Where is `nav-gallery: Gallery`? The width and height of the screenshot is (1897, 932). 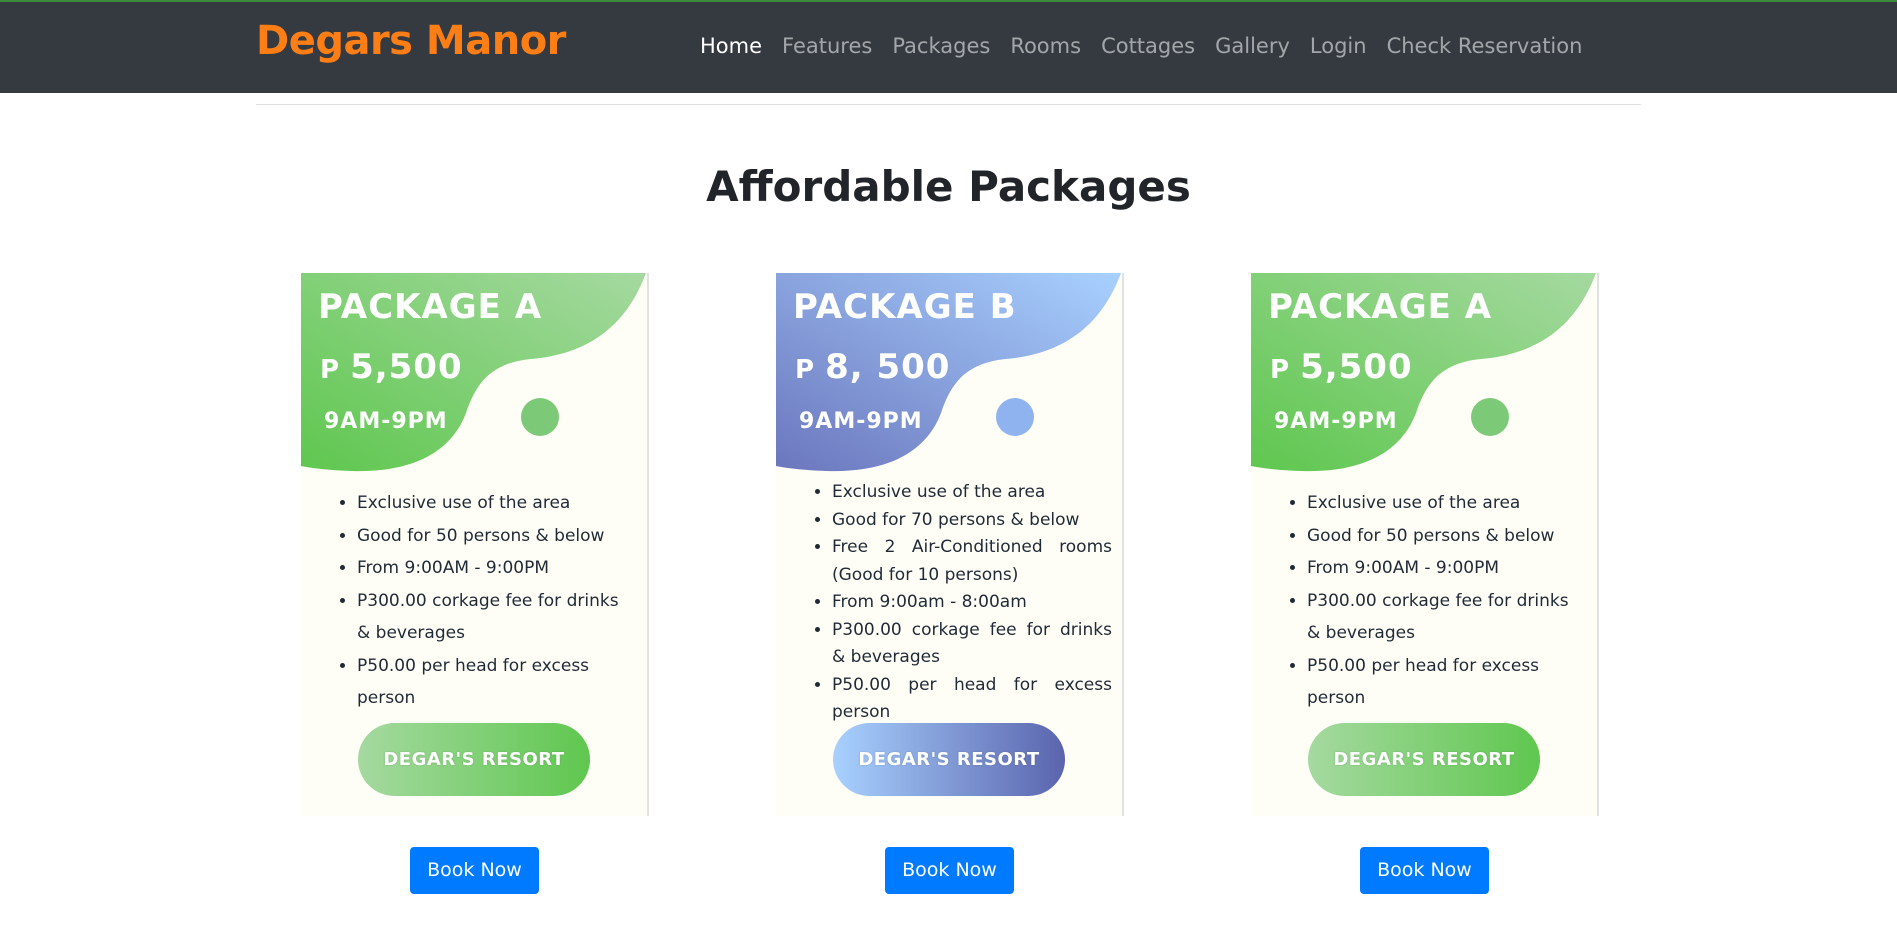 nav-gallery: Gallery is located at coordinates (1252, 46).